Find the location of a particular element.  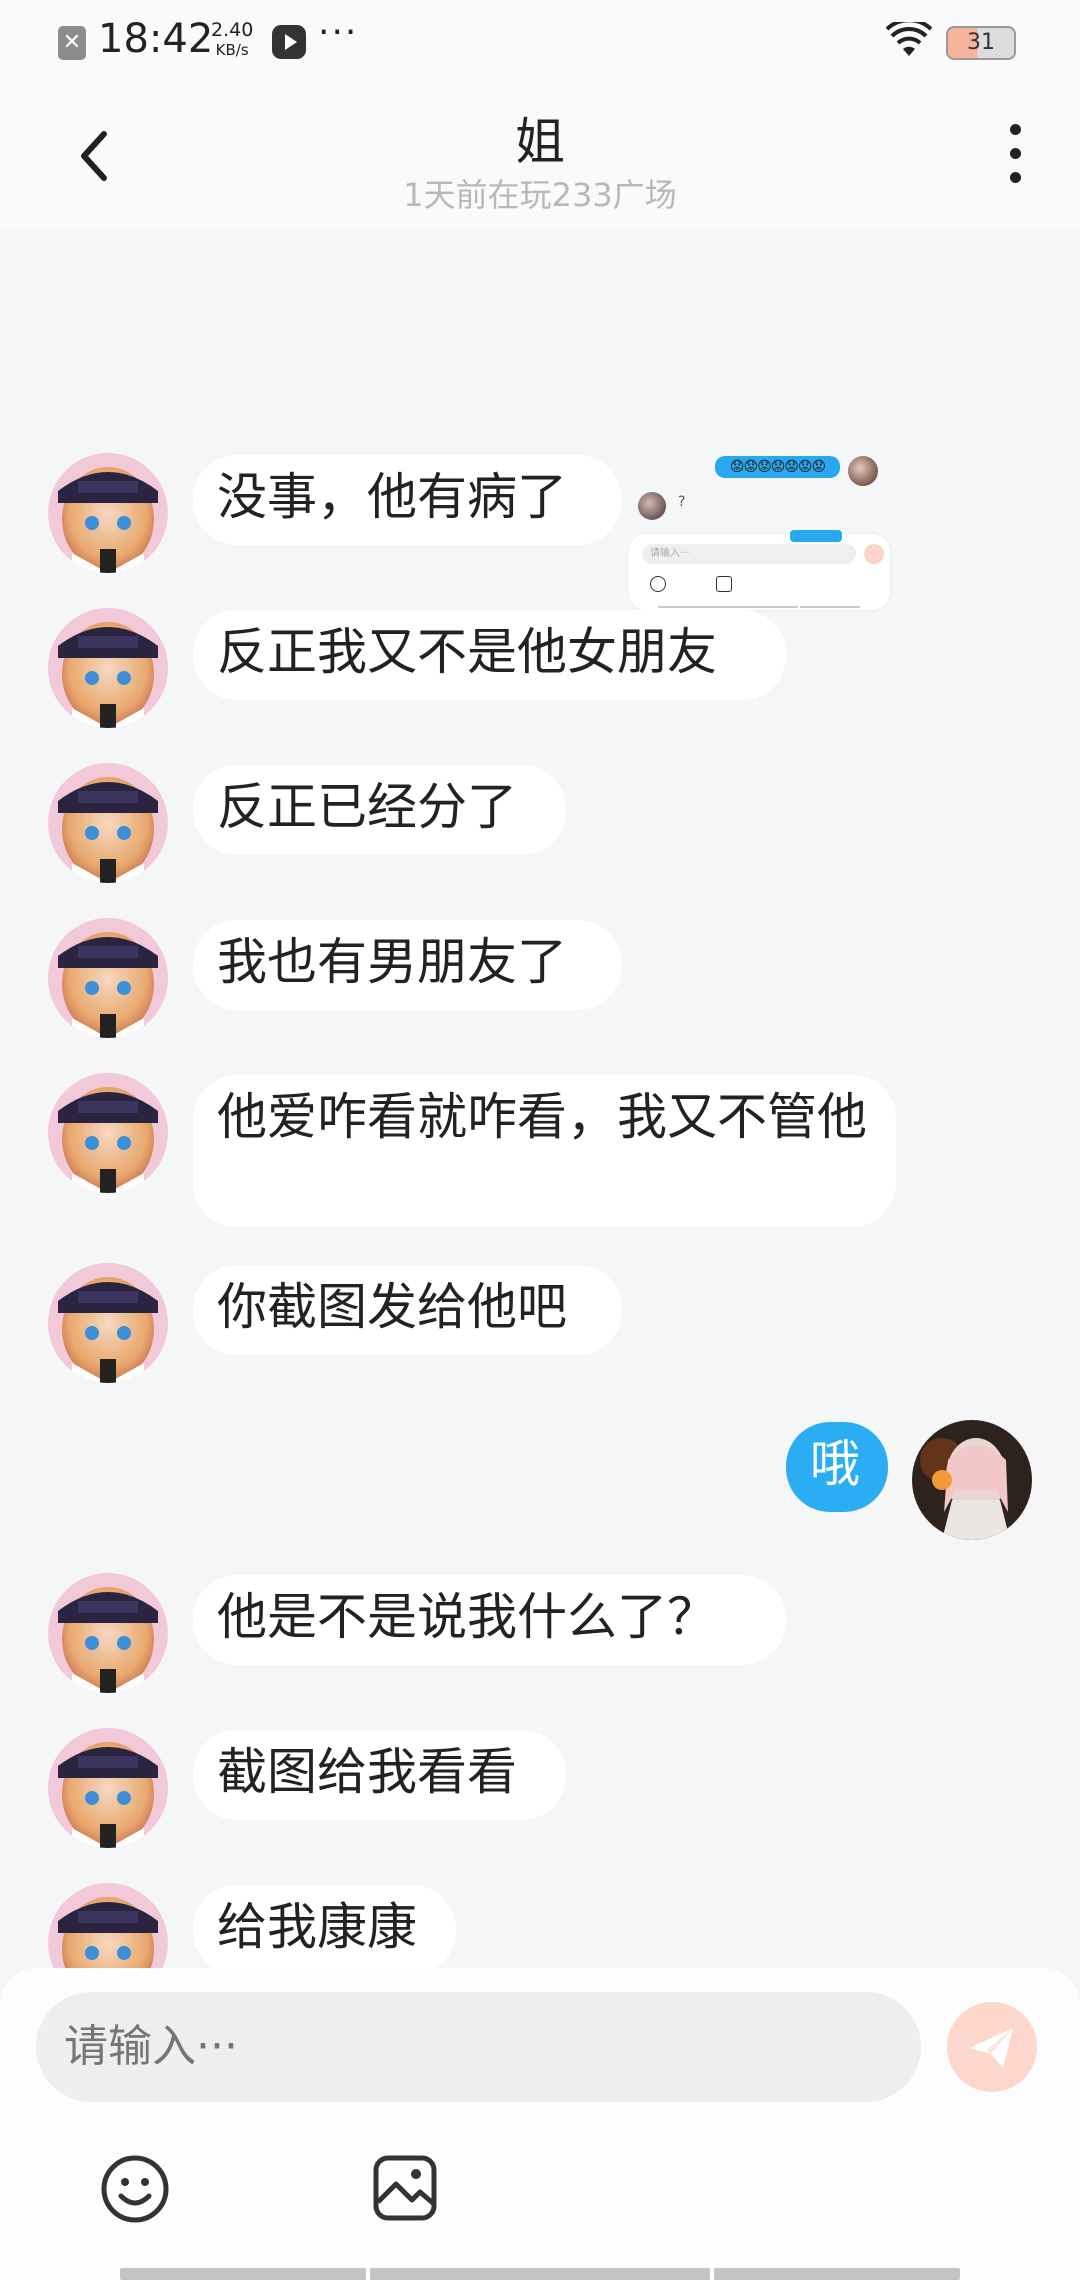

message-row-received: 反正我又不是他女朋友 is located at coordinates (540, 668).